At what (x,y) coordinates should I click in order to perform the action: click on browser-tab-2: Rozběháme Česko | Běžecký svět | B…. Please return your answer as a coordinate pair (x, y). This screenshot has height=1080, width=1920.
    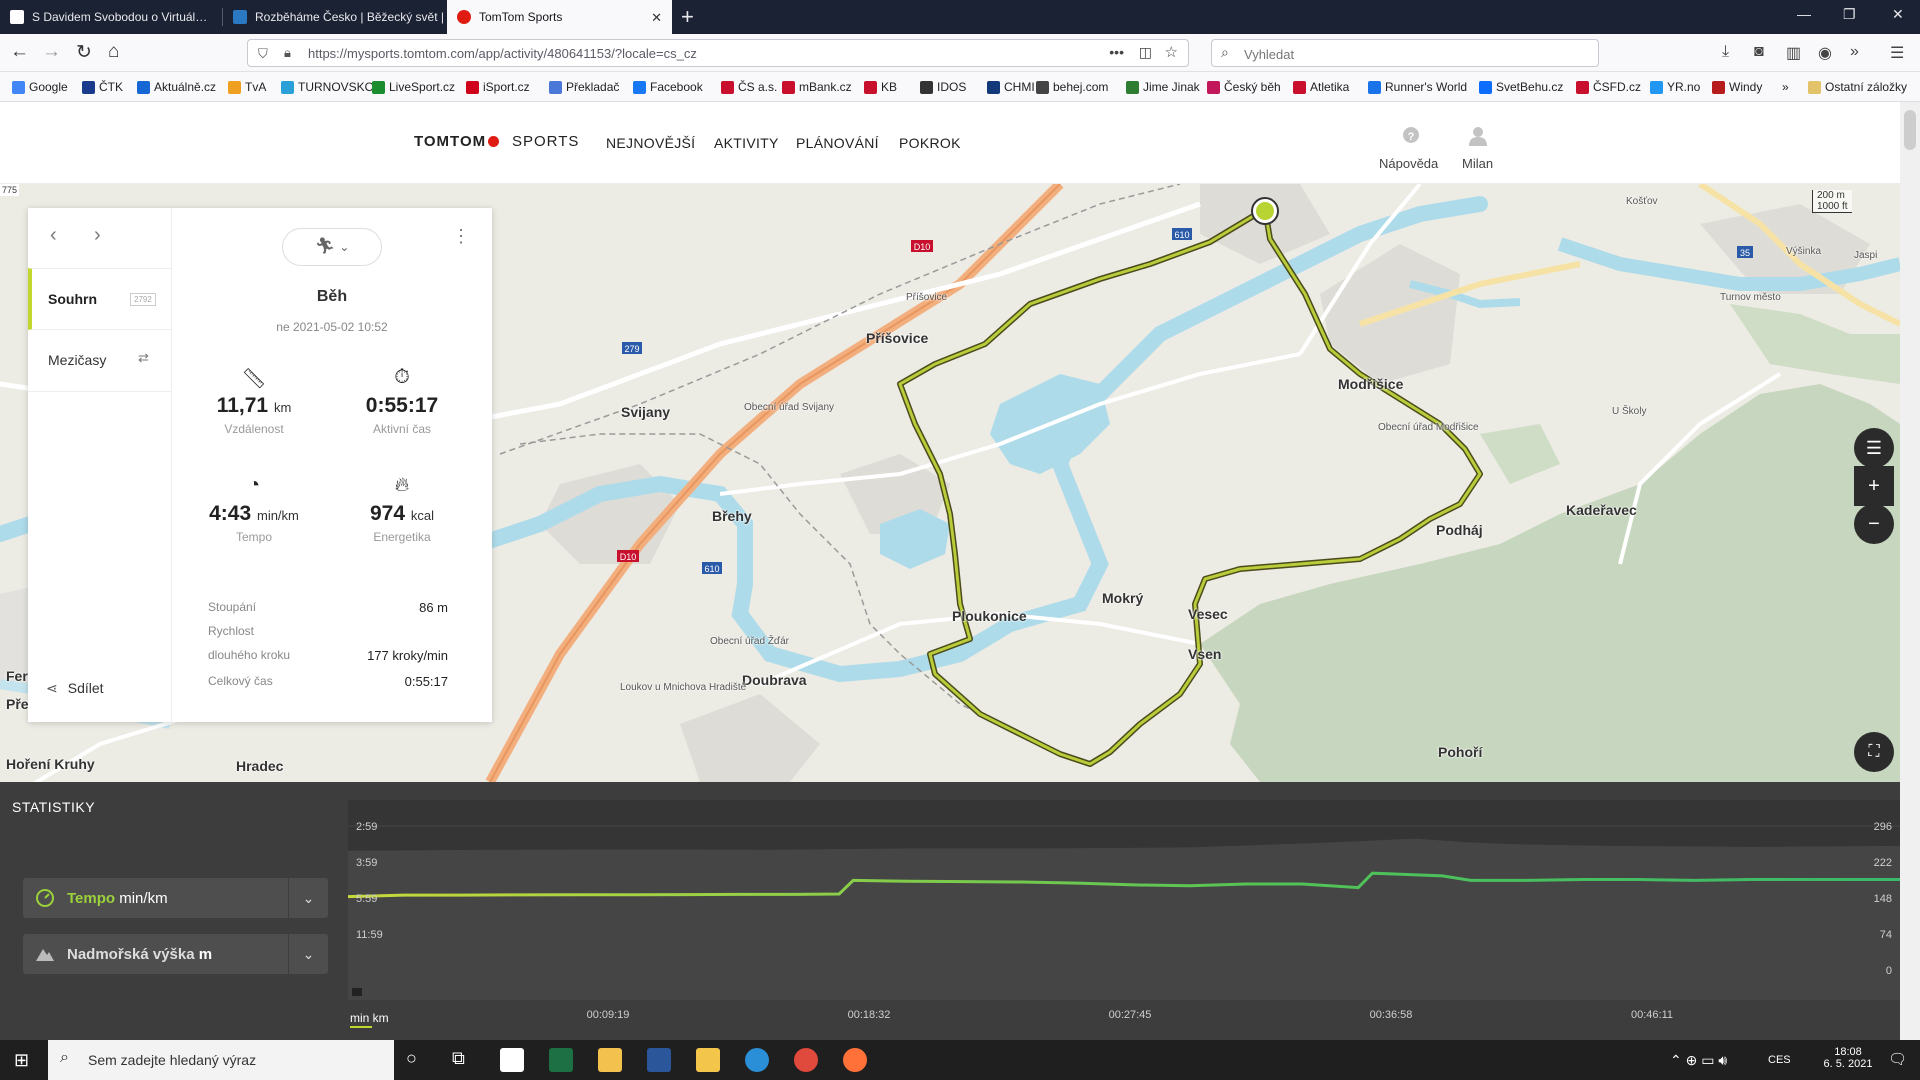
    Looking at the image, I should click on (333, 17).